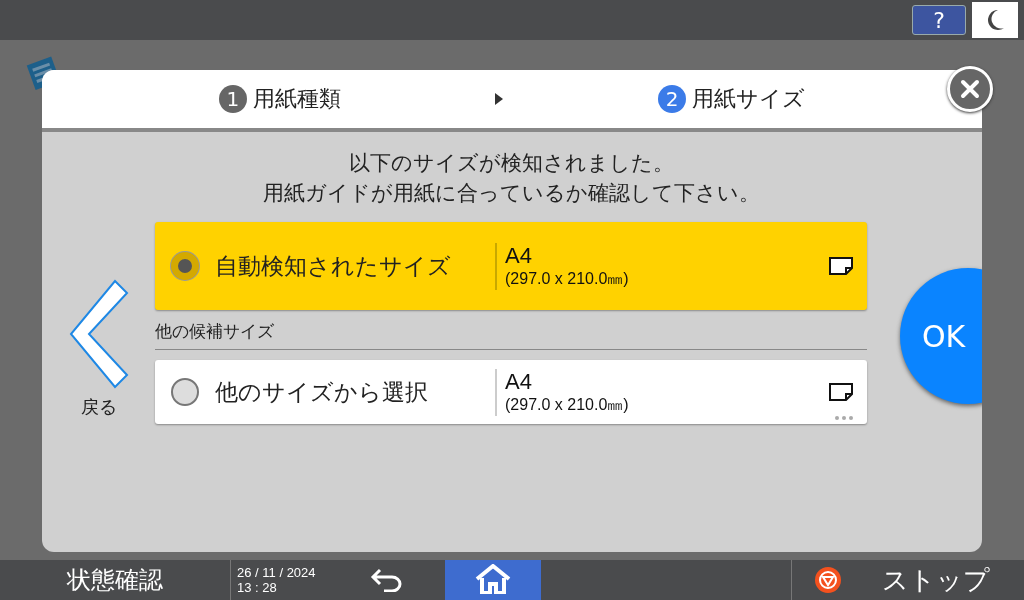 The image size is (1024, 600). I want to click on ok-button: OK, so click(941, 336).